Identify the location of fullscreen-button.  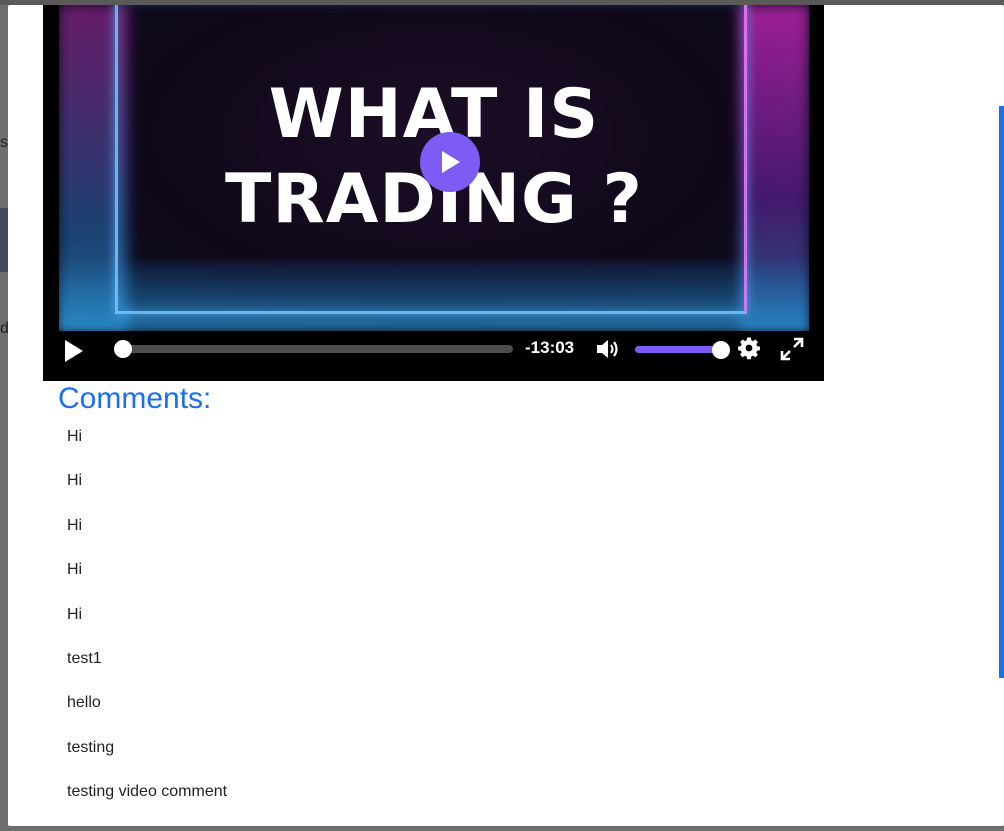
(792, 351).